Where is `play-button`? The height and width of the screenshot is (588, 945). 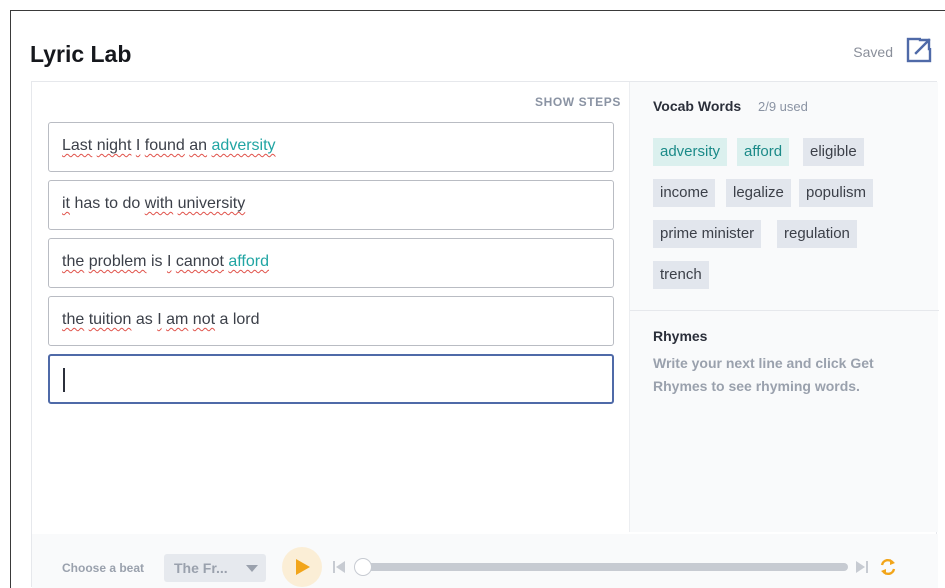
play-button is located at coordinates (302, 567).